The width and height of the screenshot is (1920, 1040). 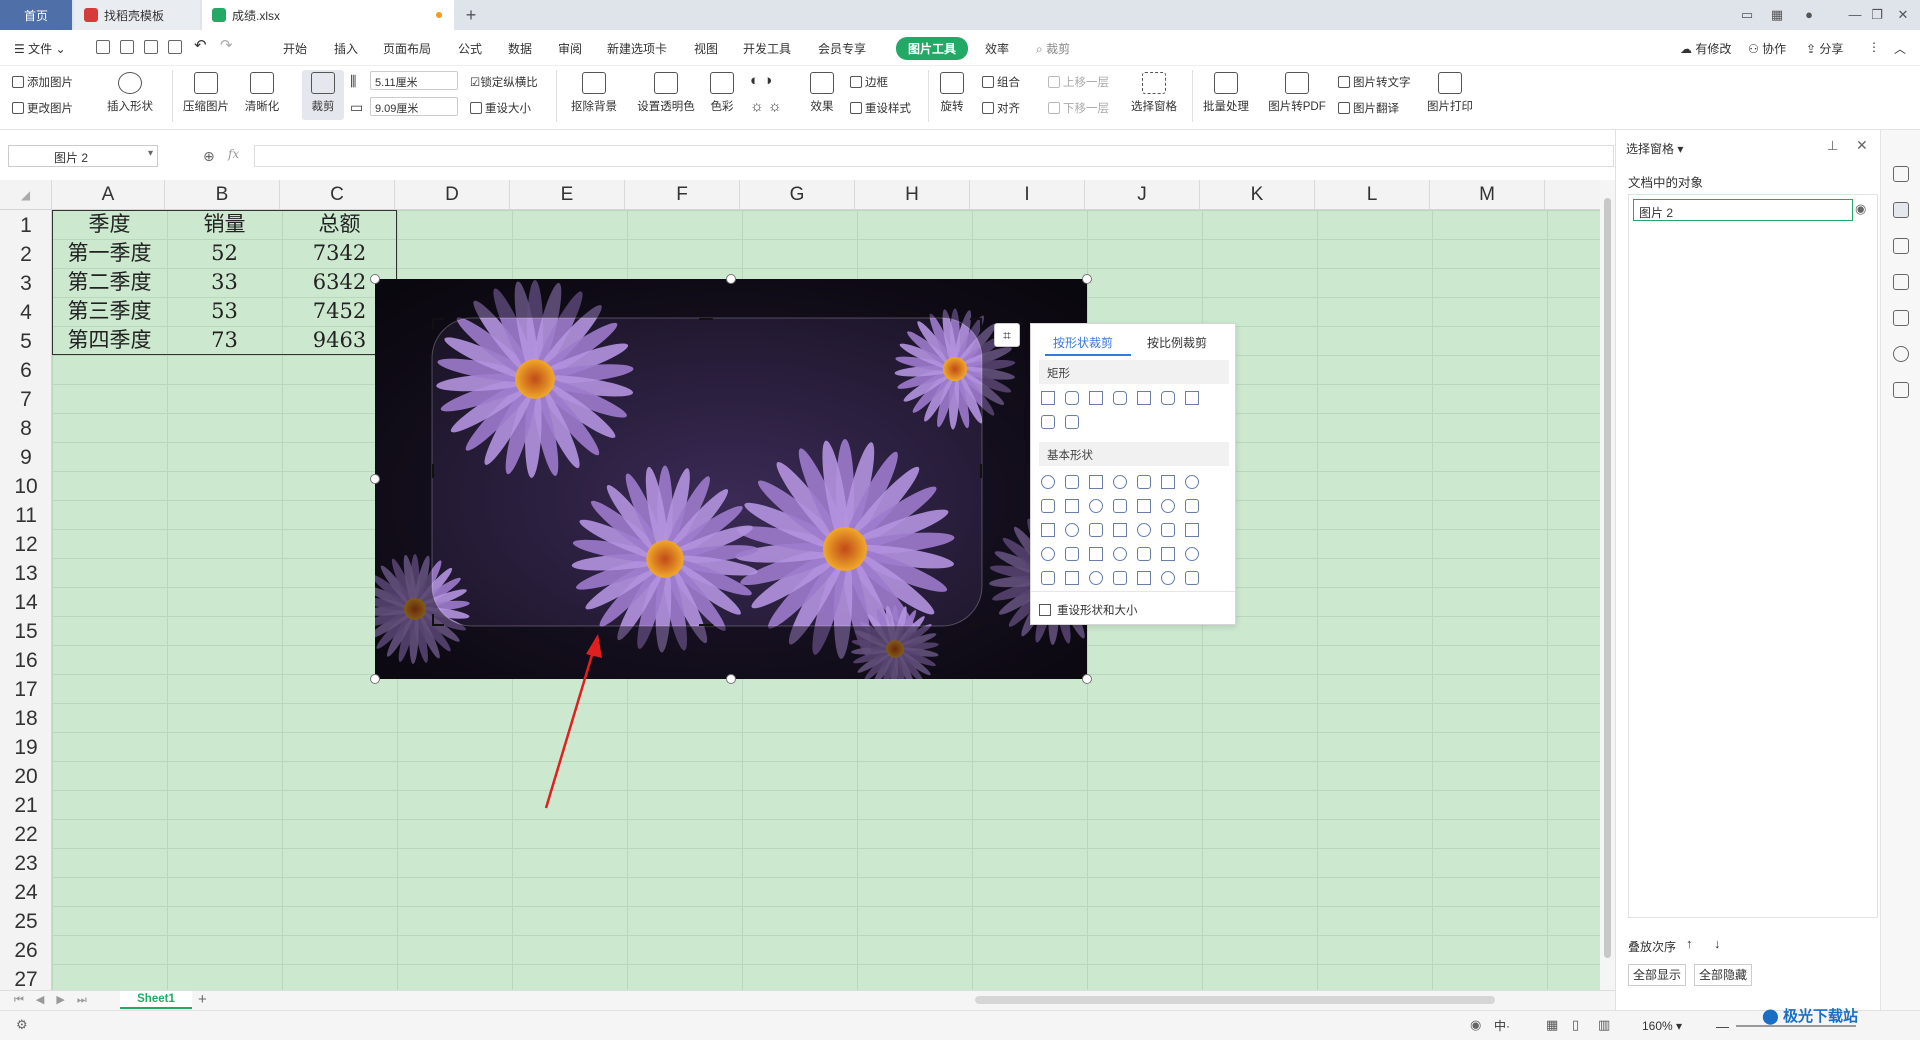 I want to click on lock-ratio-checkbox: ☑ 锁定纵横比, so click(x=504, y=82).